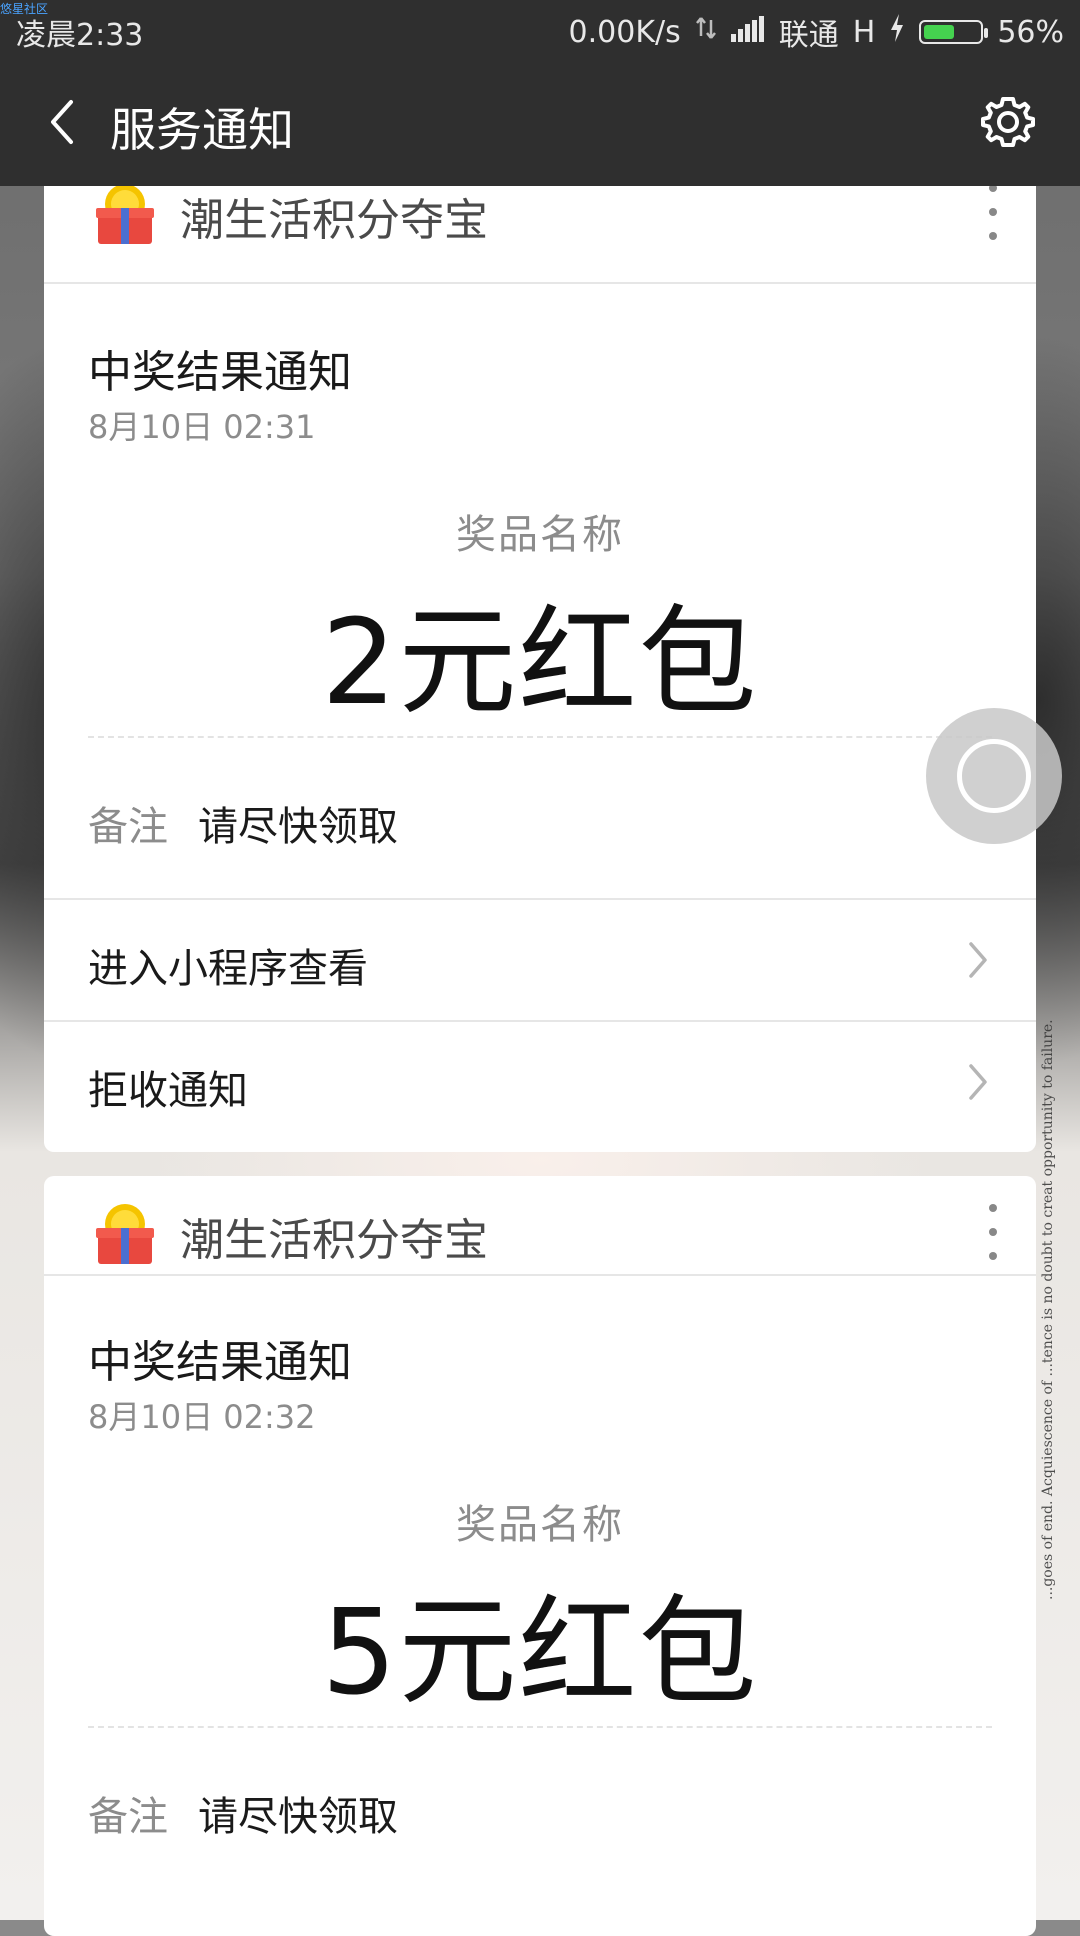 This screenshot has width=1080, height=1936. I want to click on settings-button, so click(1008, 122).